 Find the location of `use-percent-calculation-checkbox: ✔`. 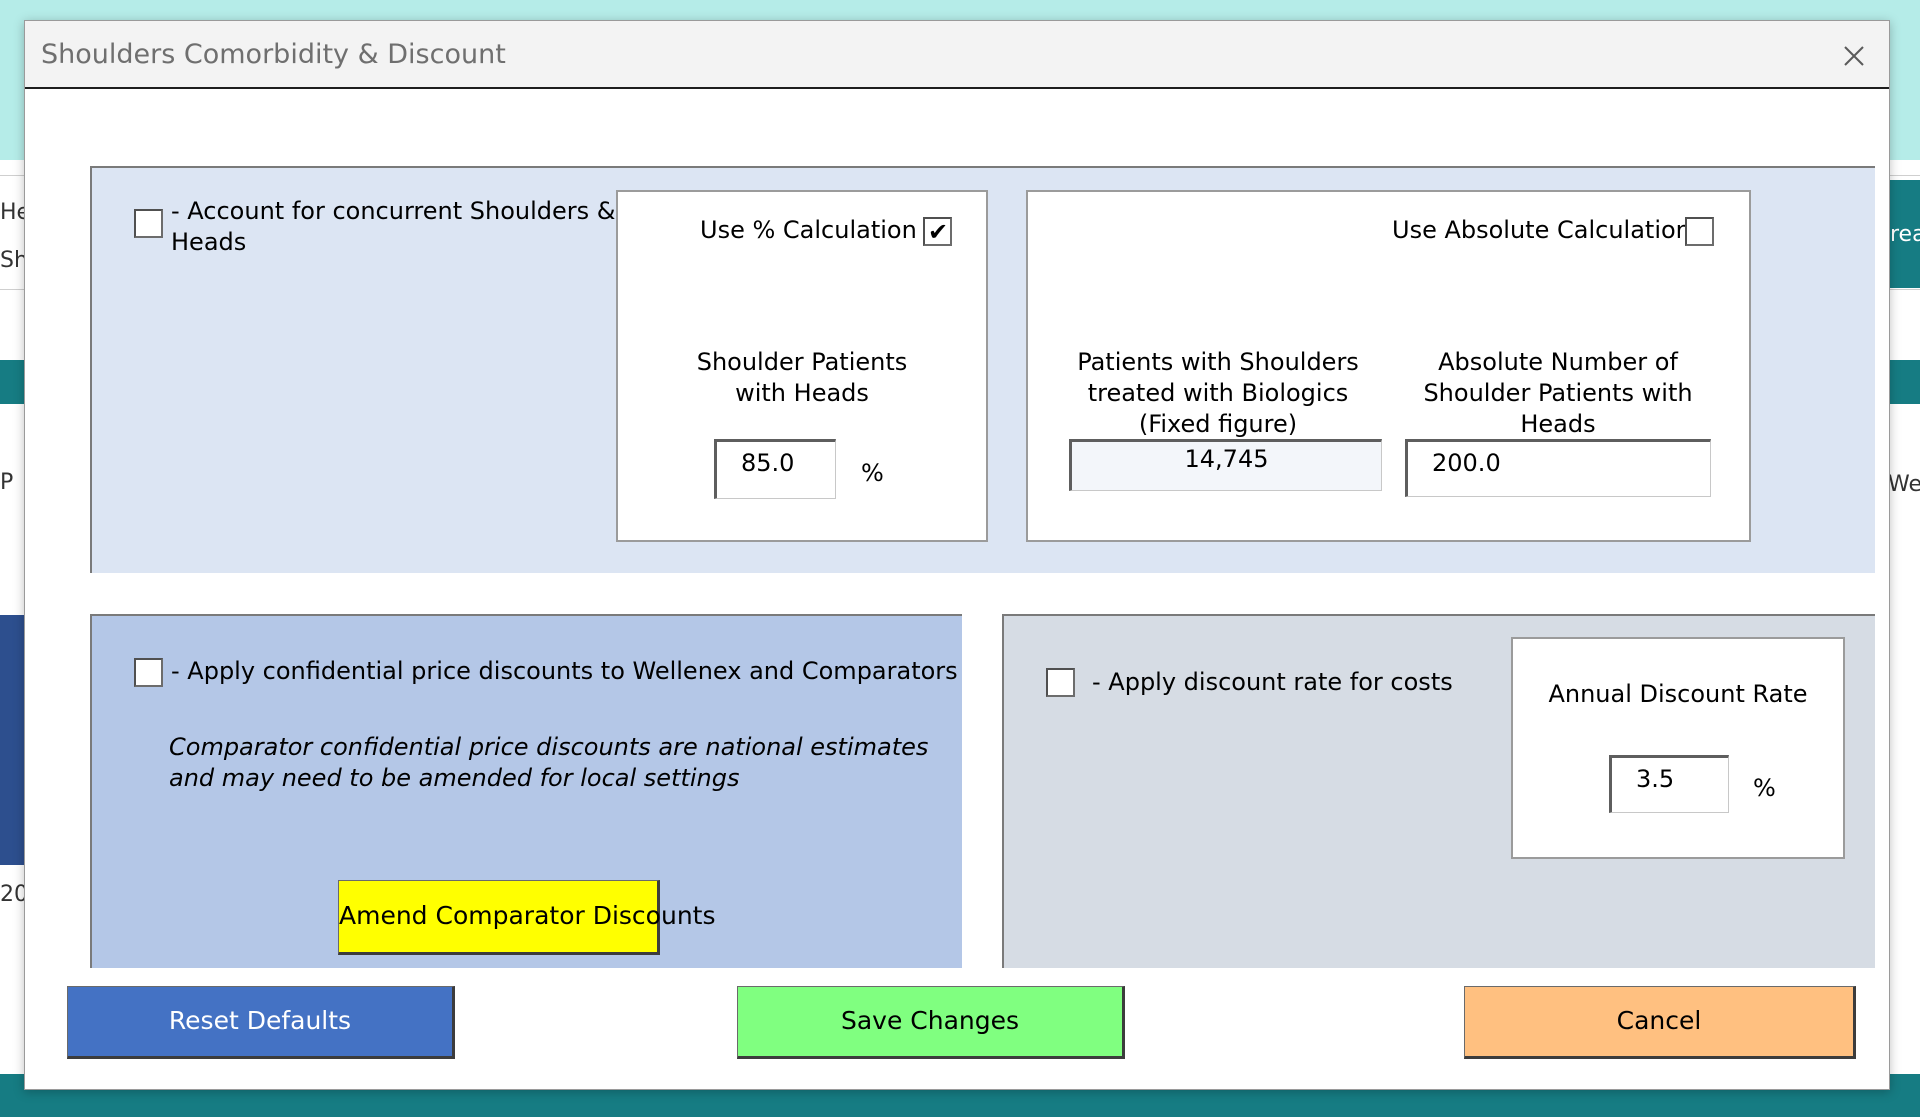

use-percent-calculation-checkbox: ✔ is located at coordinates (937, 231).